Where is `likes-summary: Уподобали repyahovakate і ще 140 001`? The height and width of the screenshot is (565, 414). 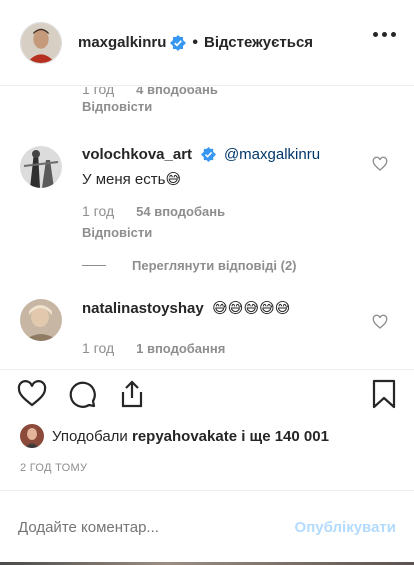 likes-summary: Уподобали repyahovakate і ще 140 001 is located at coordinates (174, 436).